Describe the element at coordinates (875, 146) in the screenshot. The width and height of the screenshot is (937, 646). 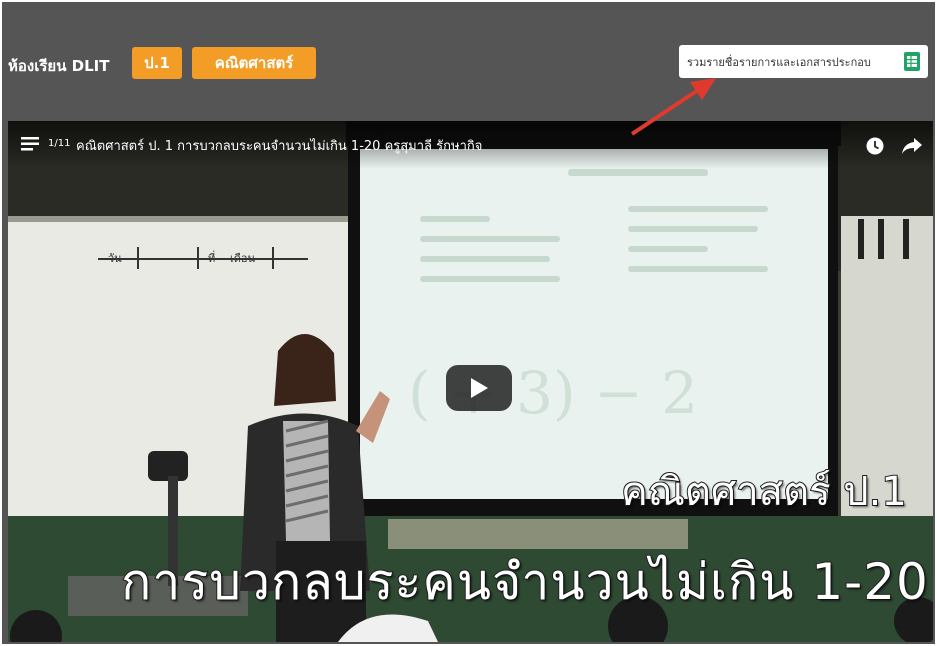
I see `watch-later-icon` at that location.